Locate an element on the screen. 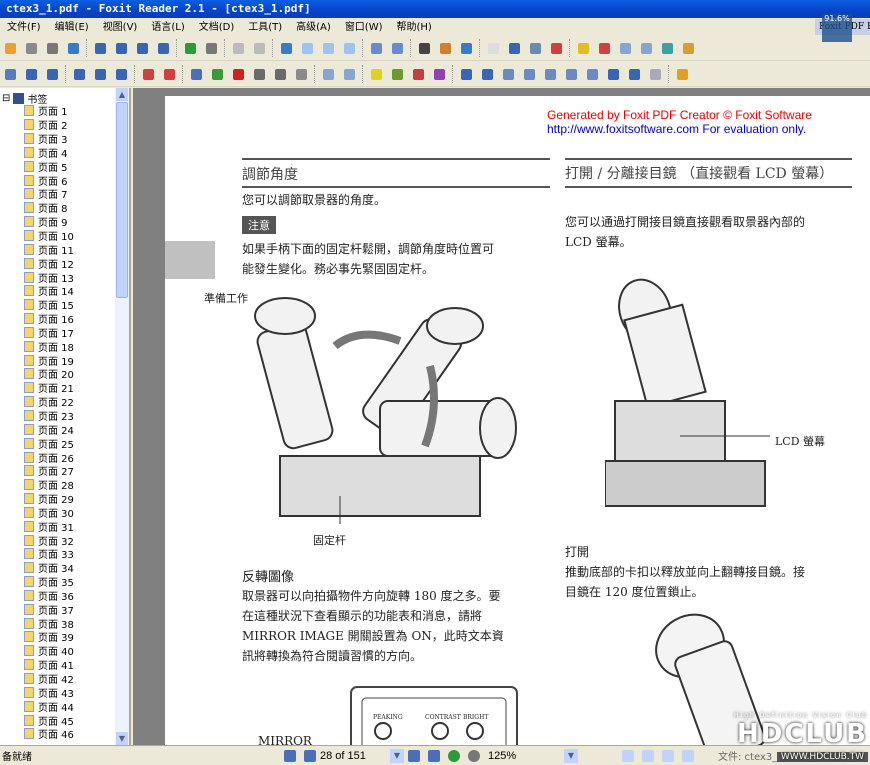 This screenshot has width=870, height=765. checkbox-field-icon is located at coordinates (238, 74).